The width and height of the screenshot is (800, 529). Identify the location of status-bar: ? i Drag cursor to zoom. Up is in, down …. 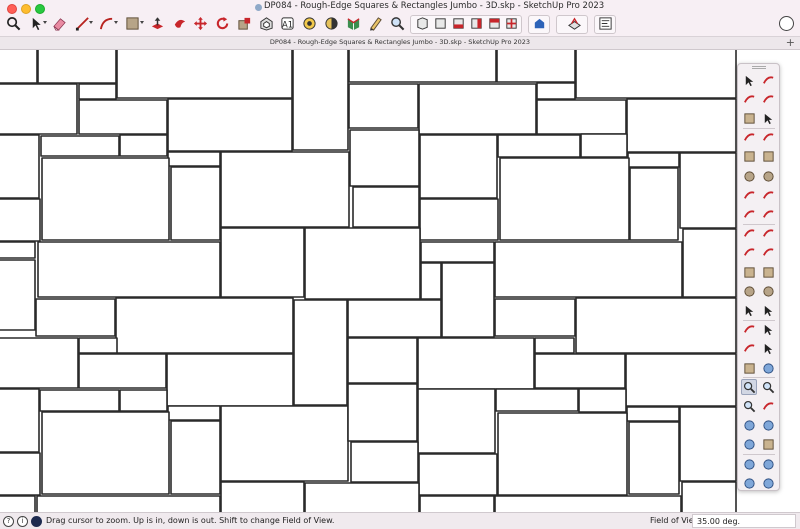
(400, 520).